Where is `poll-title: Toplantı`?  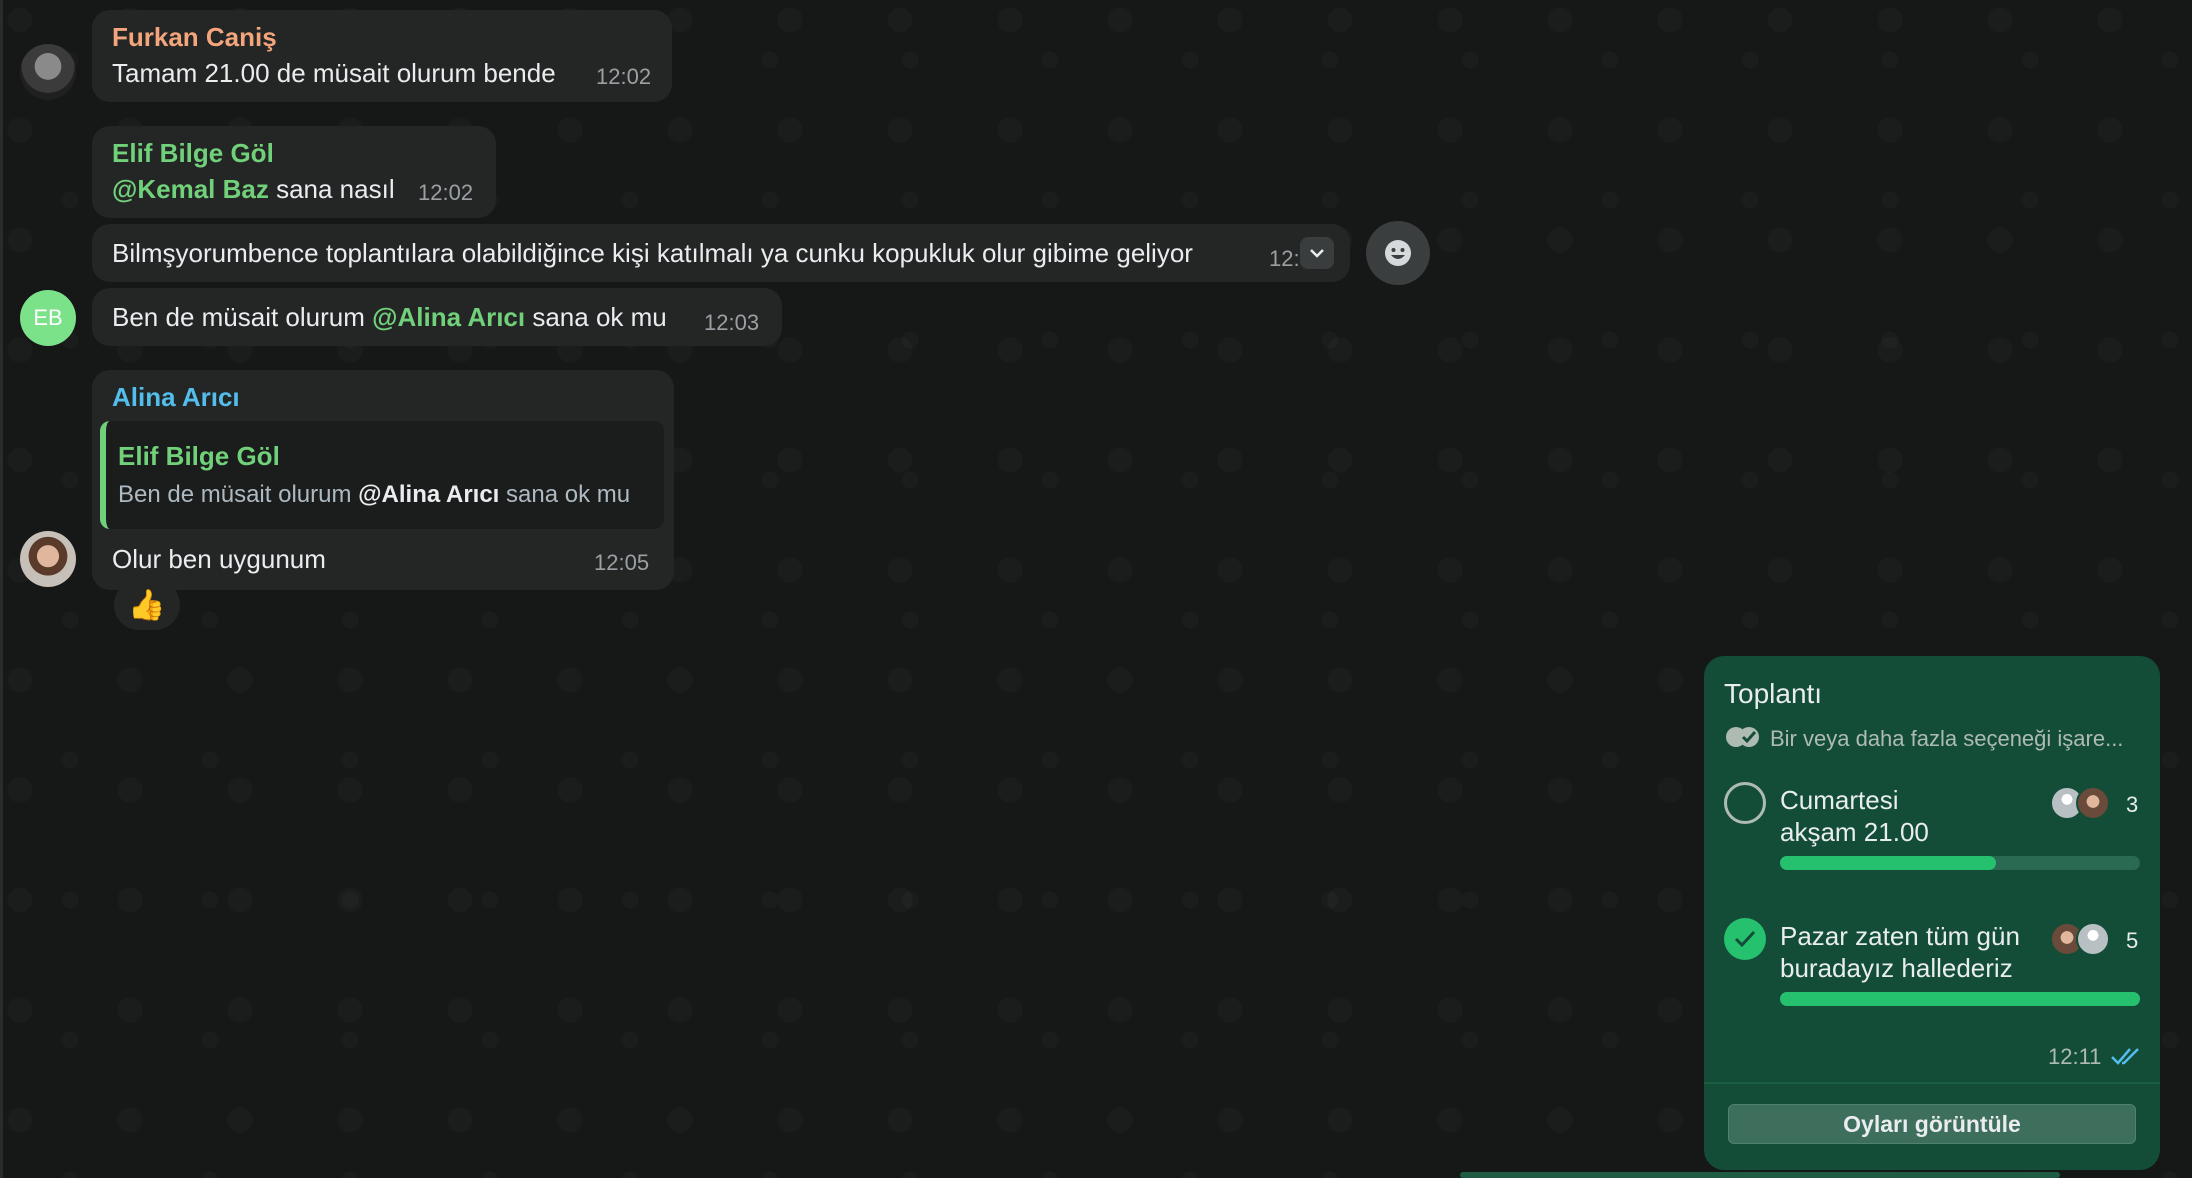
poll-title: Toplantı is located at coordinates (1773, 693).